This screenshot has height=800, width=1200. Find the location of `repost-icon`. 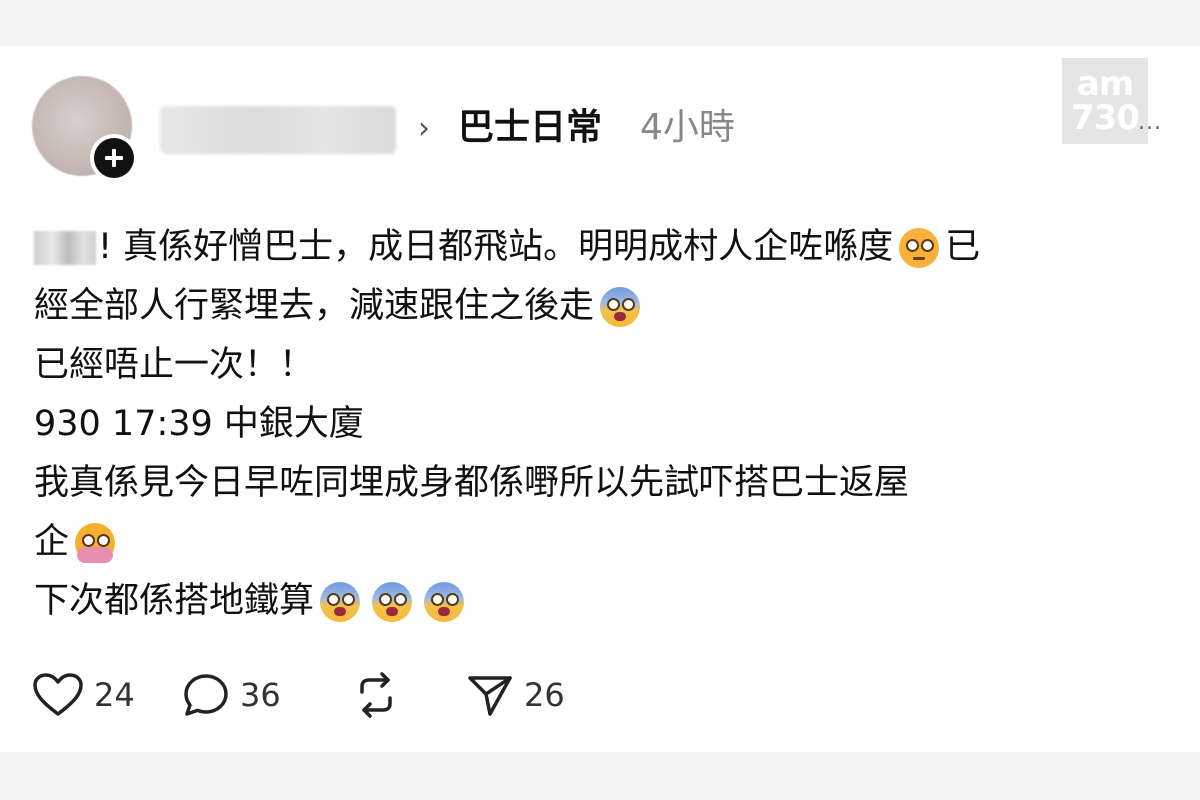

repost-icon is located at coordinates (376, 695).